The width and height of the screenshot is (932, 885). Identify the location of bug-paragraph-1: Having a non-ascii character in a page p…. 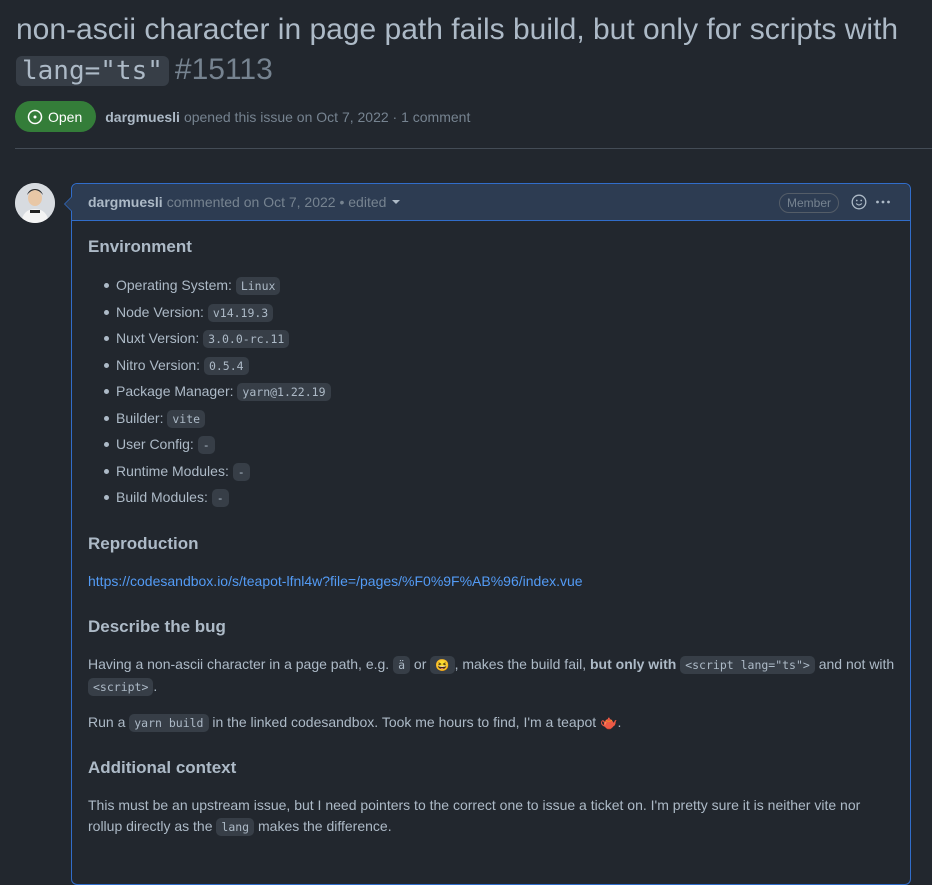
(491, 676).